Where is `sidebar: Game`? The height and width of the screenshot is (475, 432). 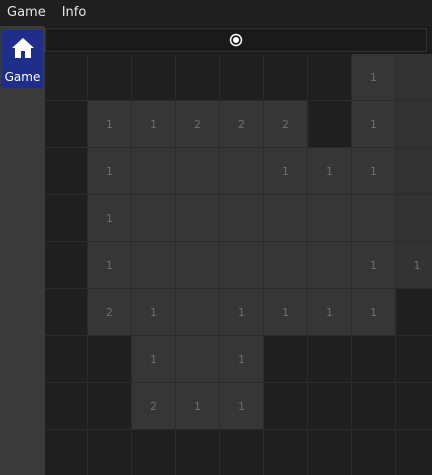 sidebar: Game is located at coordinates (22, 250).